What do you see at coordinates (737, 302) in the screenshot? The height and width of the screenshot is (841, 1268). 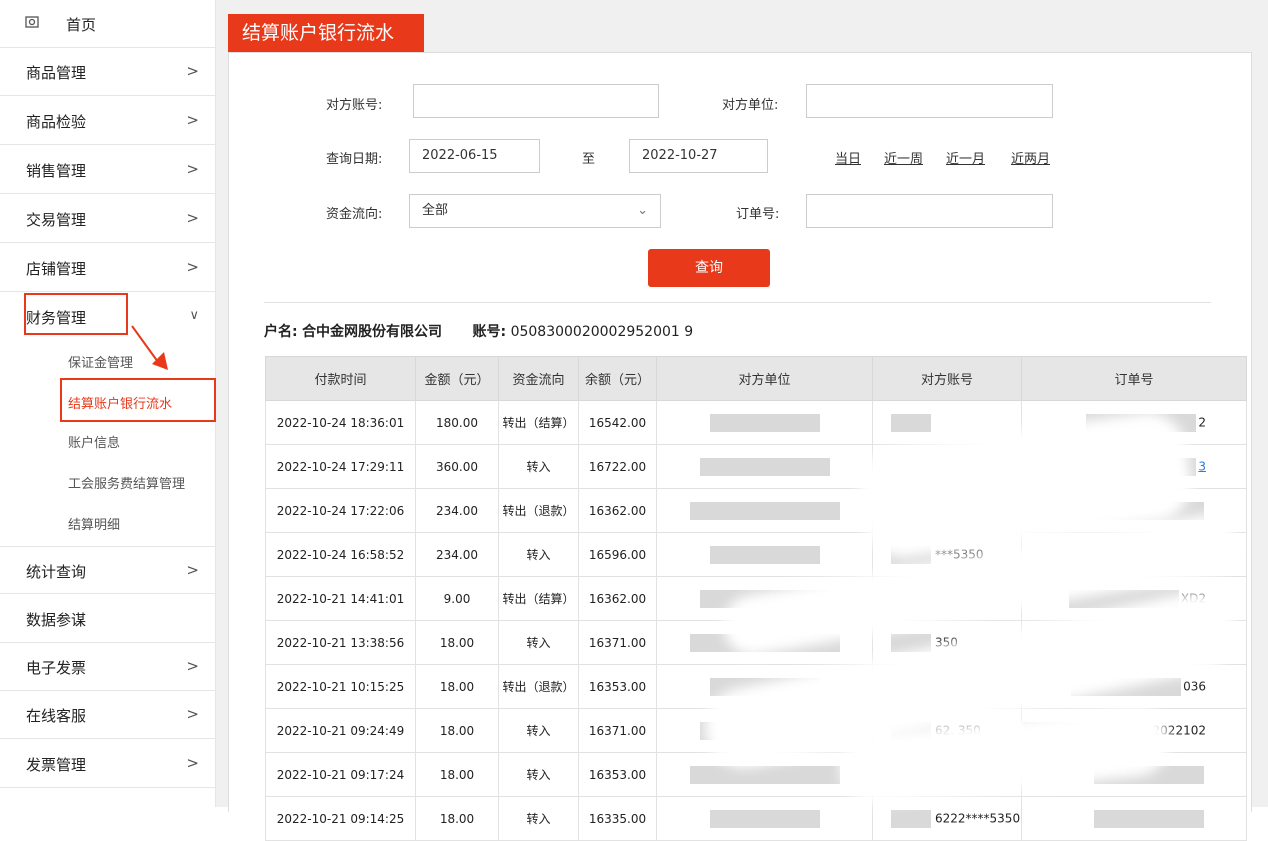 I see `divider` at bounding box center [737, 302].